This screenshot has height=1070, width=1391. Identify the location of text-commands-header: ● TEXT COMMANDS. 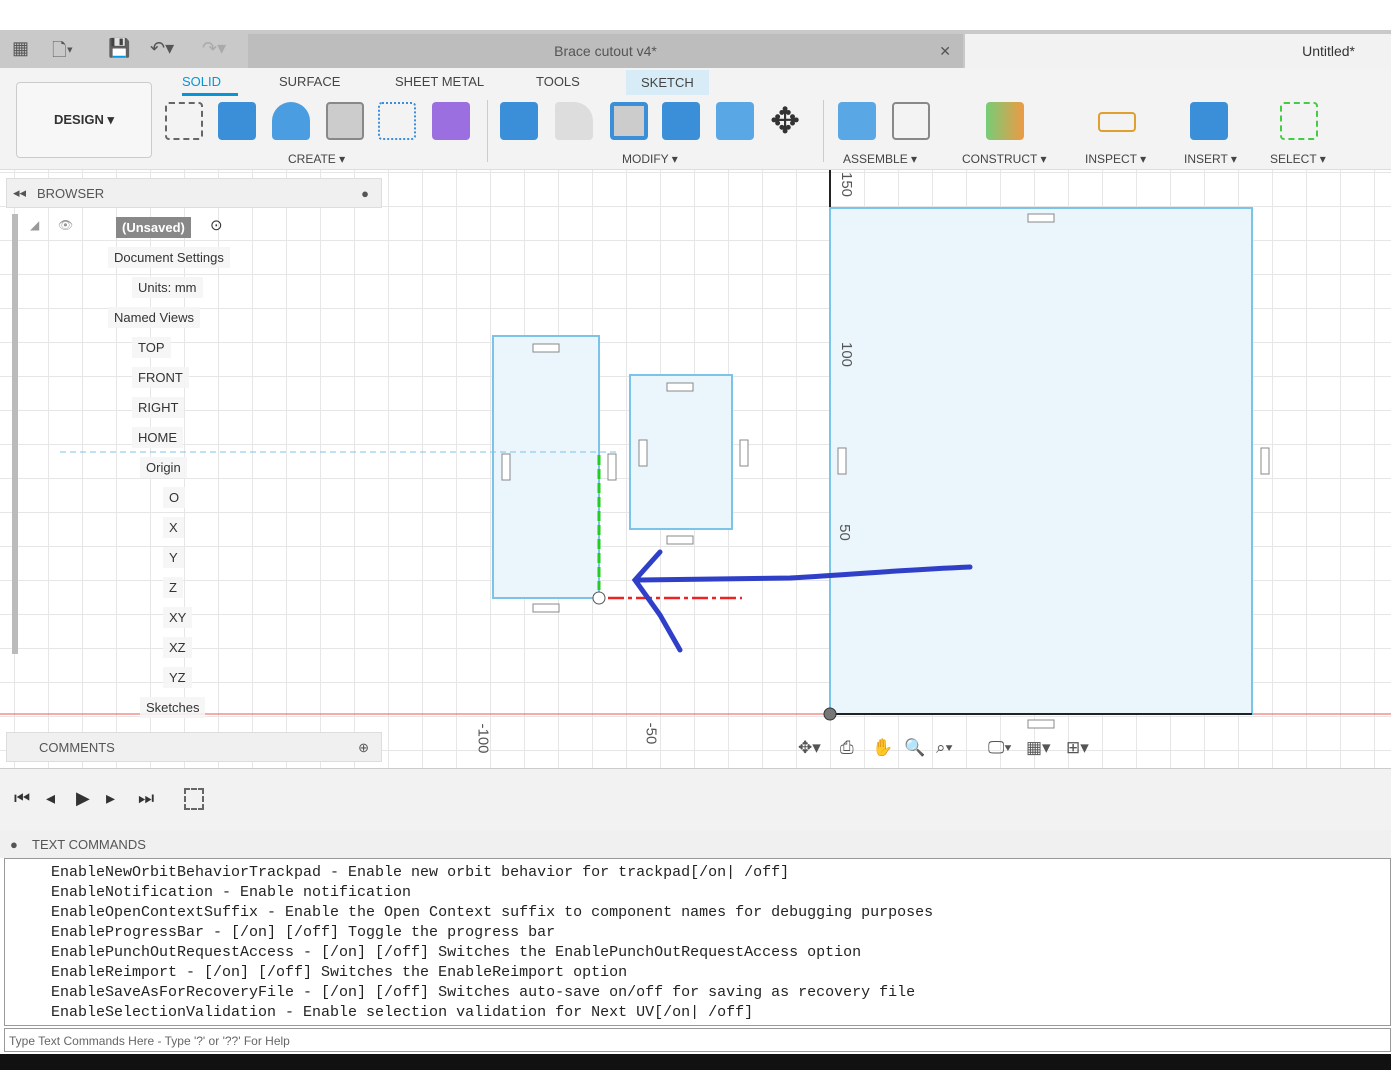
(695, 844).